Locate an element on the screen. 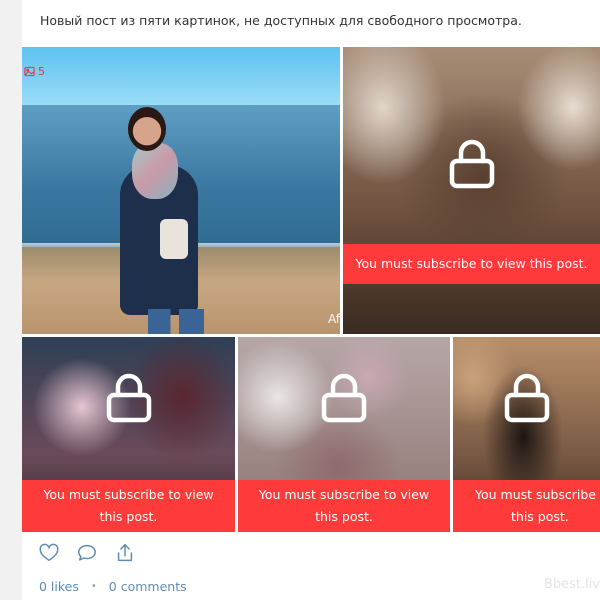 The width and height of the screenshot is (600, 600). photo-person-bag is located at coordinates (174, 239).